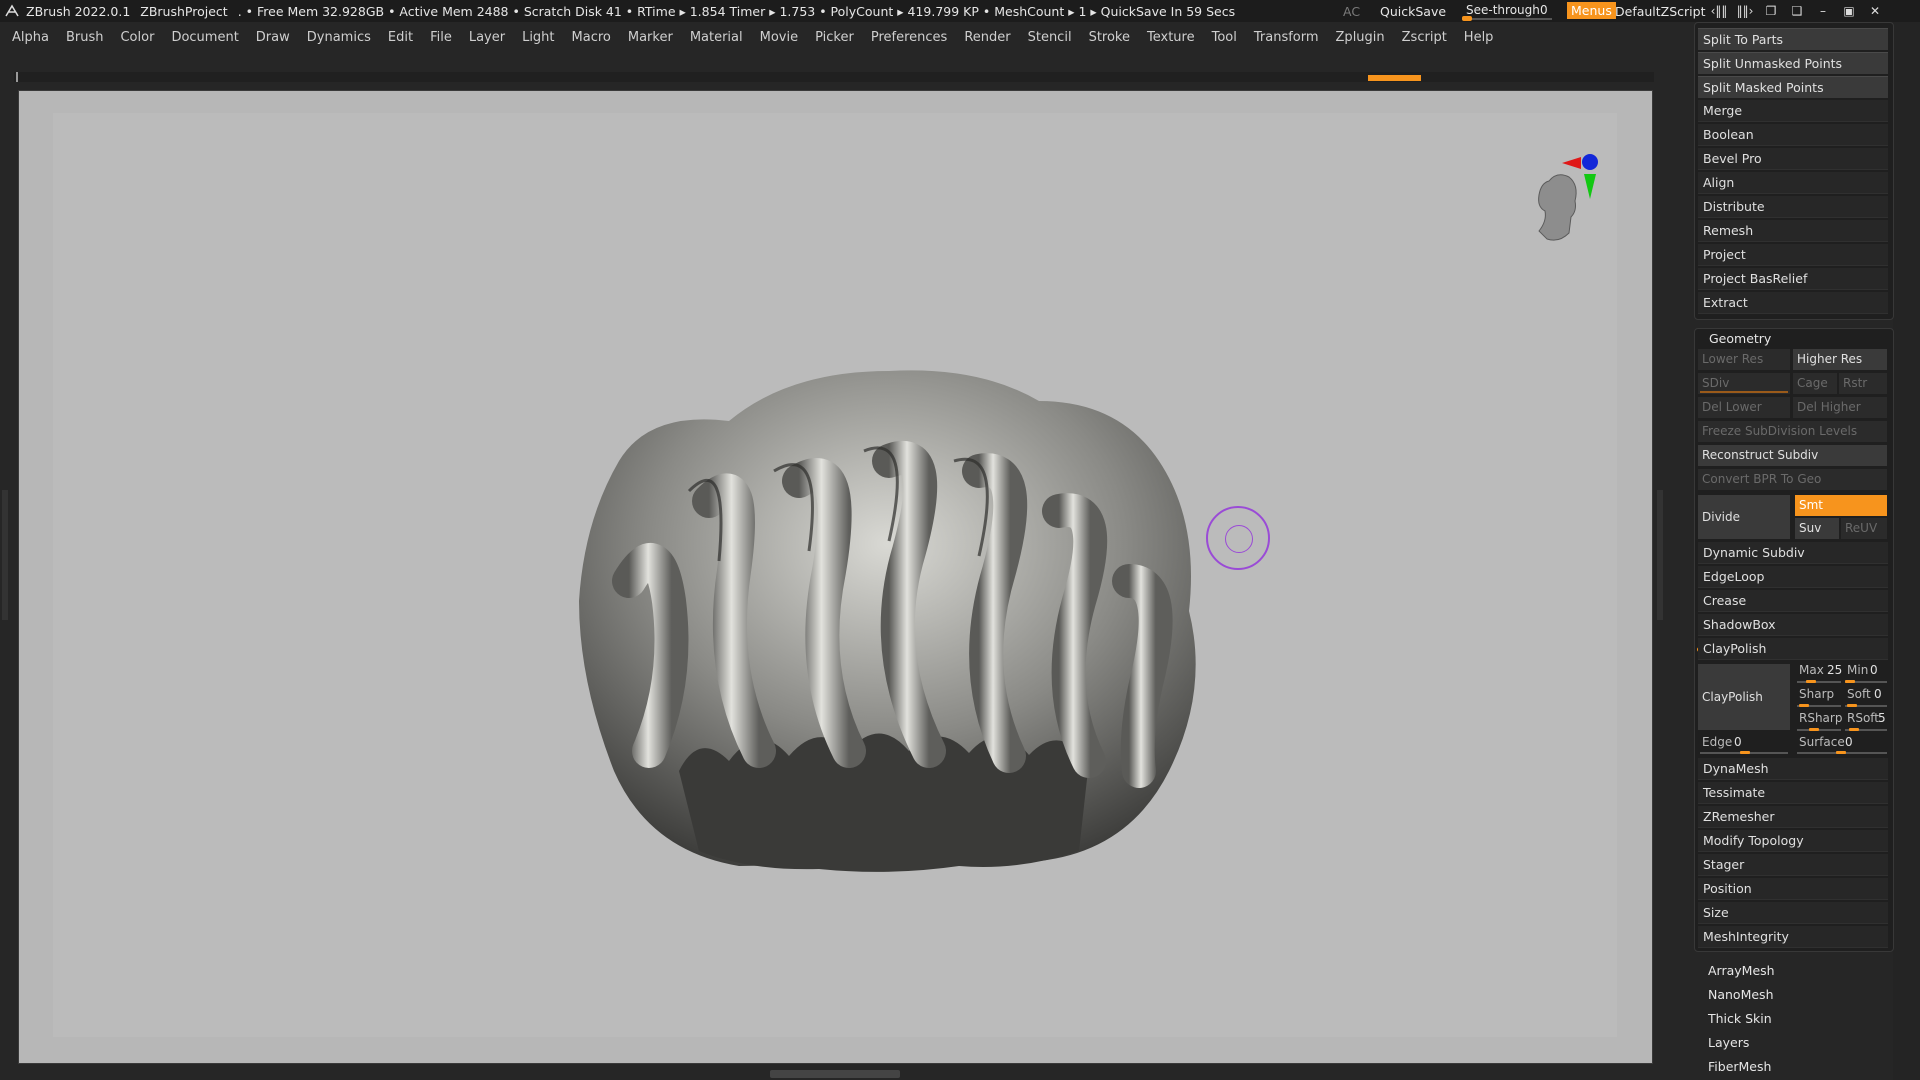  I want to click on dynamesh-item: DynaMesh, so click(1793, 769).